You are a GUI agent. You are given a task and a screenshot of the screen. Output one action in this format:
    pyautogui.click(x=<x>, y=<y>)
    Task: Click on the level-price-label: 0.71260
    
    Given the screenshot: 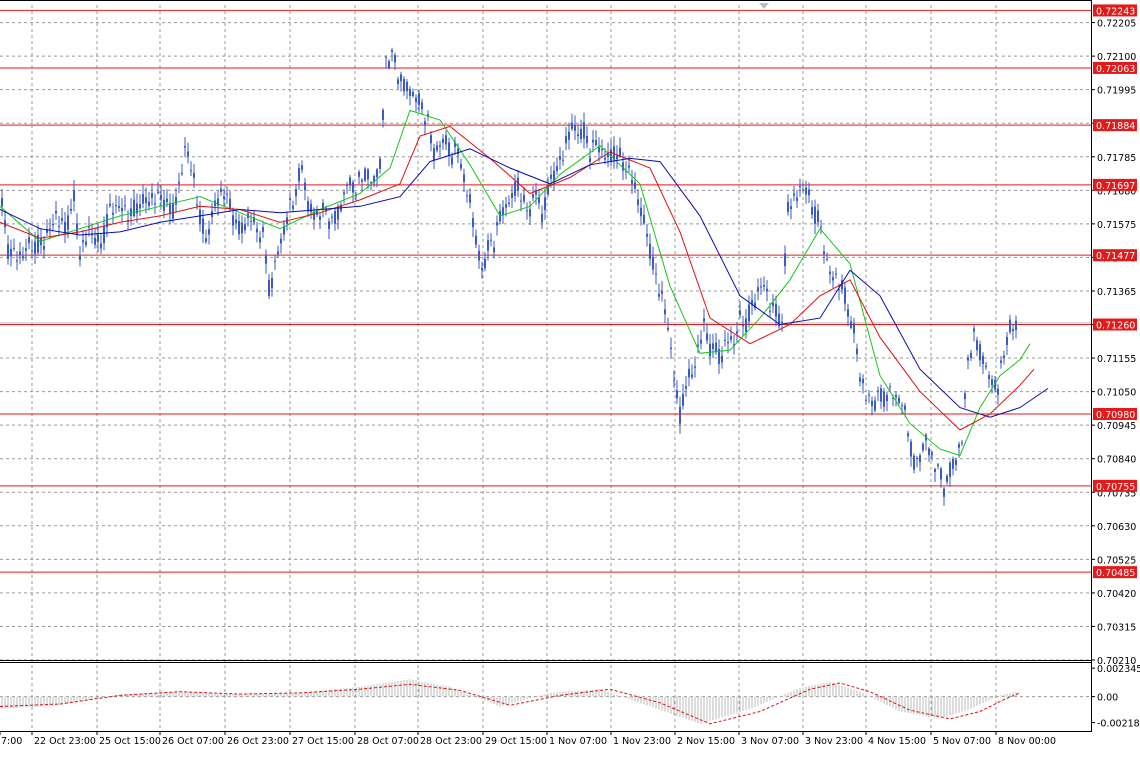 What is the action you would take?
    pyautogui.click(x=1115, y=326)
    